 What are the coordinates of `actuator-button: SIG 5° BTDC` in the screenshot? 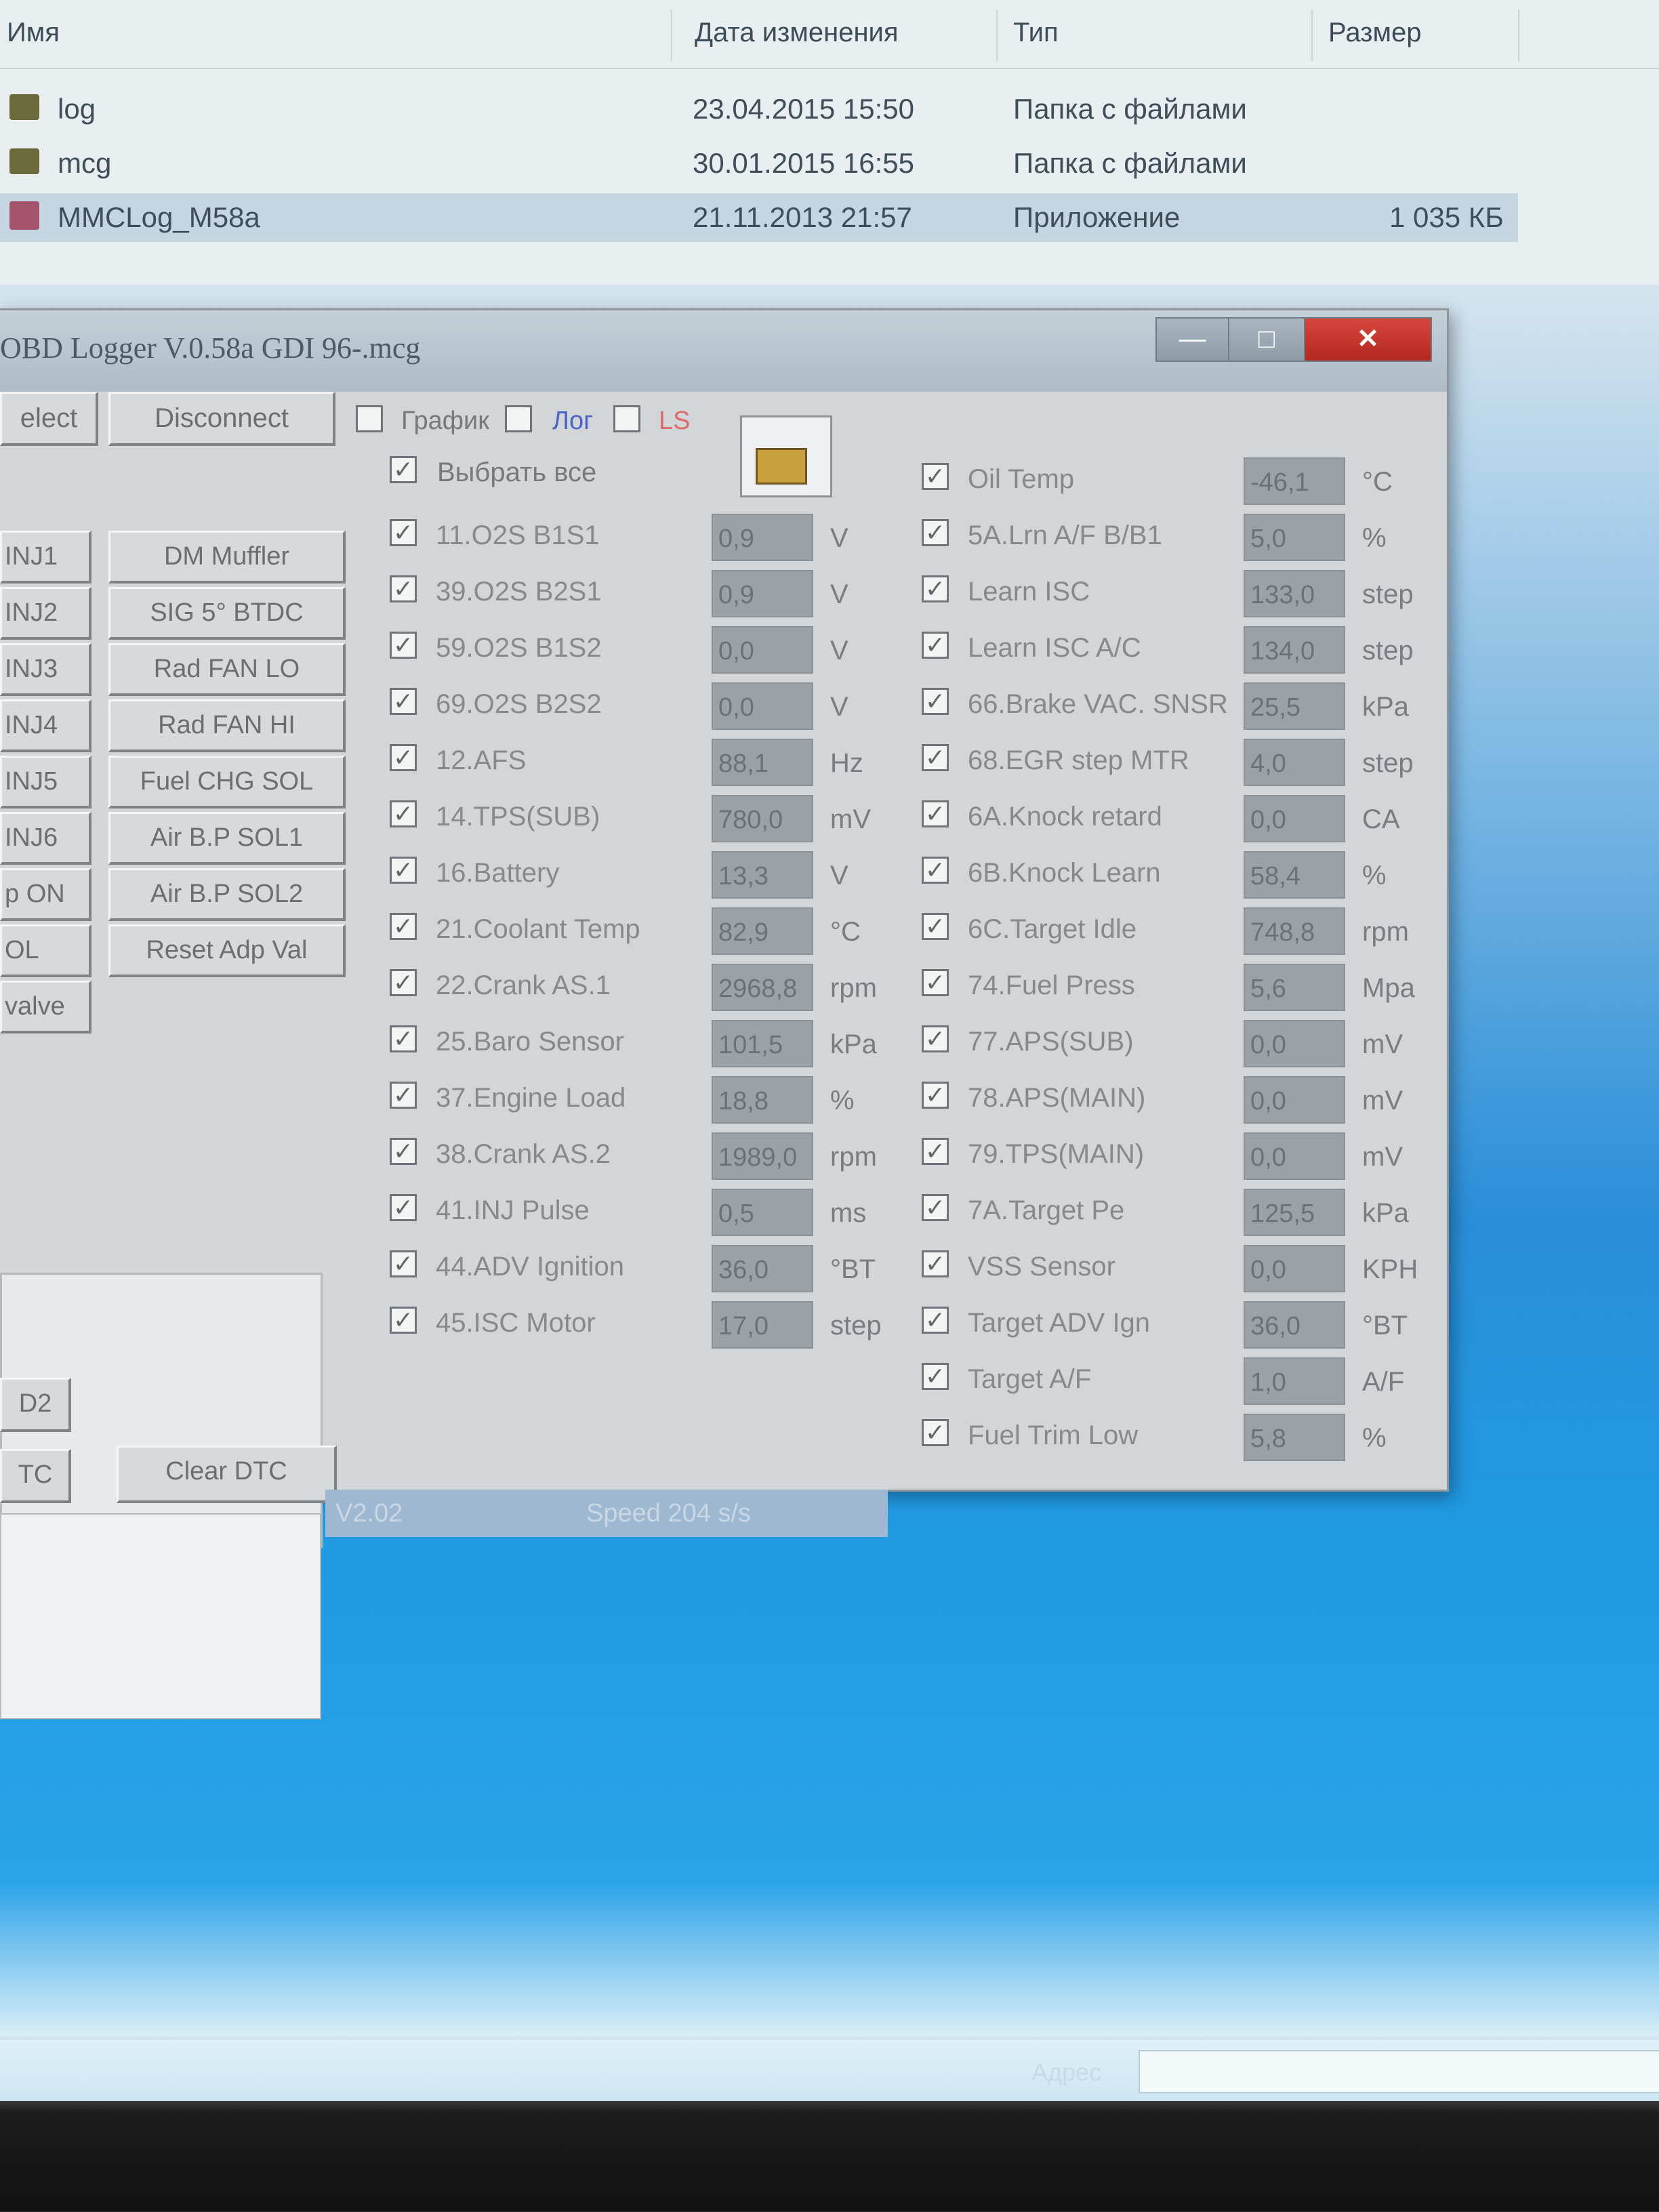 It's located at (227, 613).